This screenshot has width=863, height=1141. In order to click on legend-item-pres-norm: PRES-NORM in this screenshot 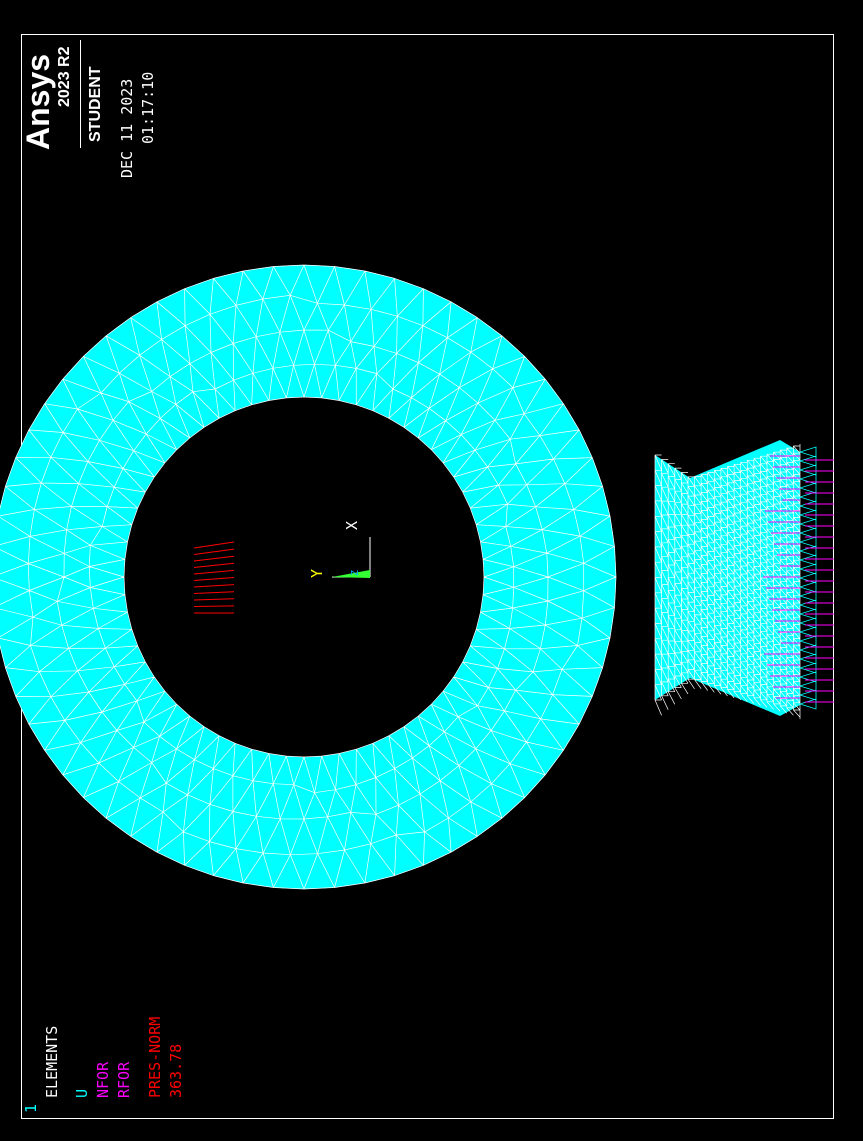, I will do `click(155, 1057)`.